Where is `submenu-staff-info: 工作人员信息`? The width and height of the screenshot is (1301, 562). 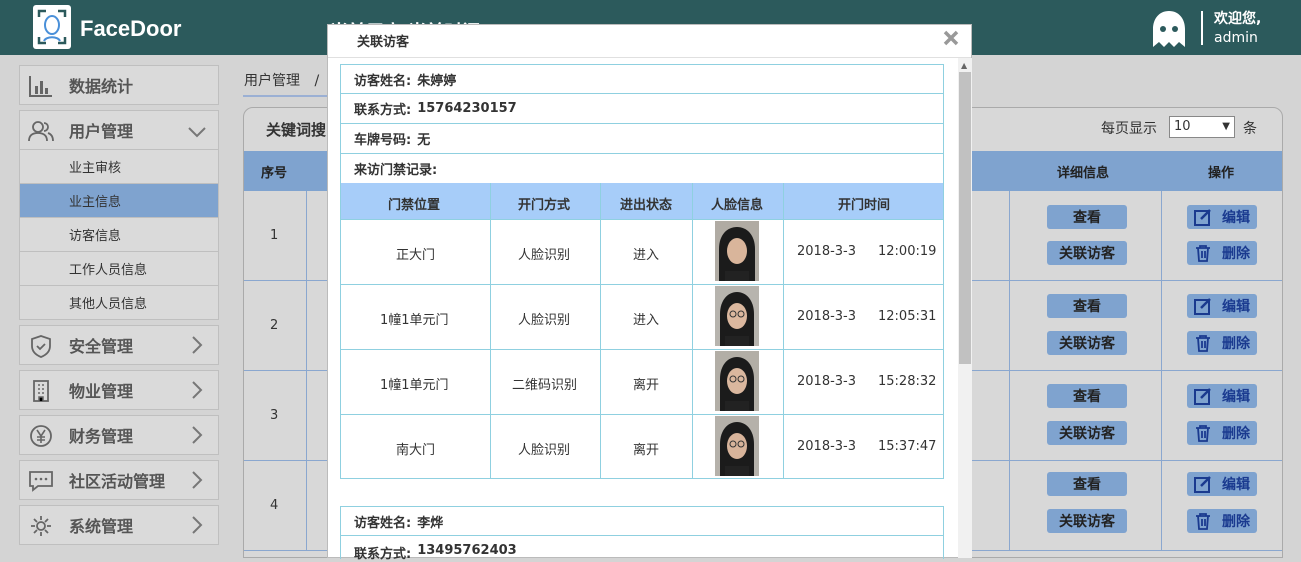 submenu-staff-info: 工作人员信息 is located at coordinates (119, 269).